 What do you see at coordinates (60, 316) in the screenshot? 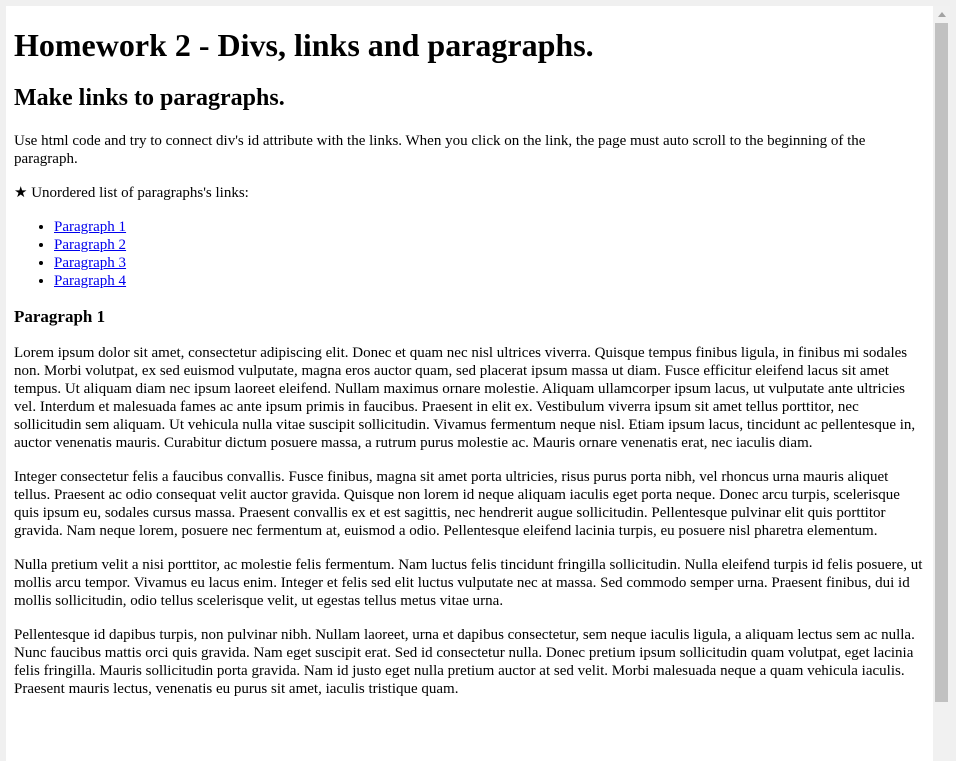
I see `section-heading: Paragraph 1` at bounding box center [60, 316].